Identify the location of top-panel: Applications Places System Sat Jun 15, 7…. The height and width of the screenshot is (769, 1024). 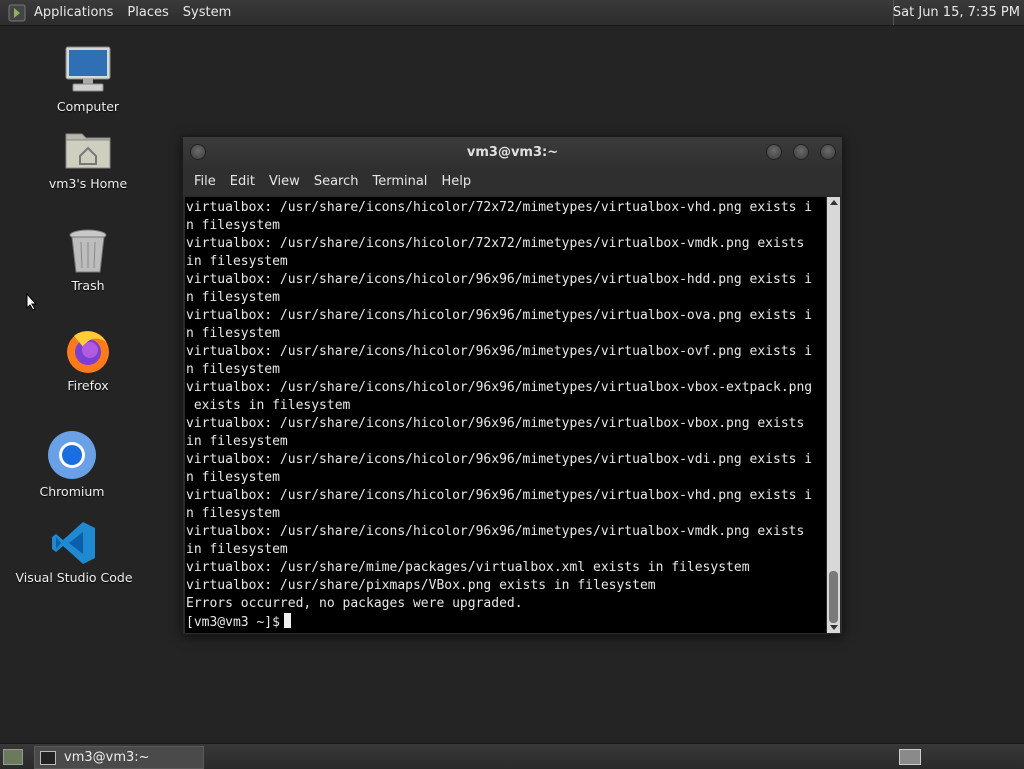
(512, 13).